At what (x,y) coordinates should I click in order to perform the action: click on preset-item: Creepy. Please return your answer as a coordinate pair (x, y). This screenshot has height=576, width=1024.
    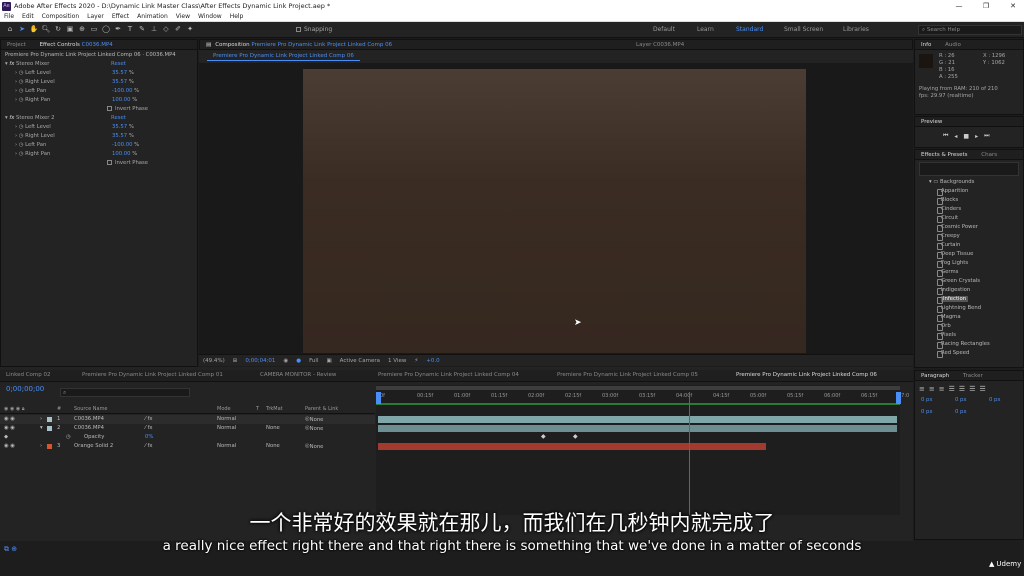
    Looking at the image, I should click on (969, 236).